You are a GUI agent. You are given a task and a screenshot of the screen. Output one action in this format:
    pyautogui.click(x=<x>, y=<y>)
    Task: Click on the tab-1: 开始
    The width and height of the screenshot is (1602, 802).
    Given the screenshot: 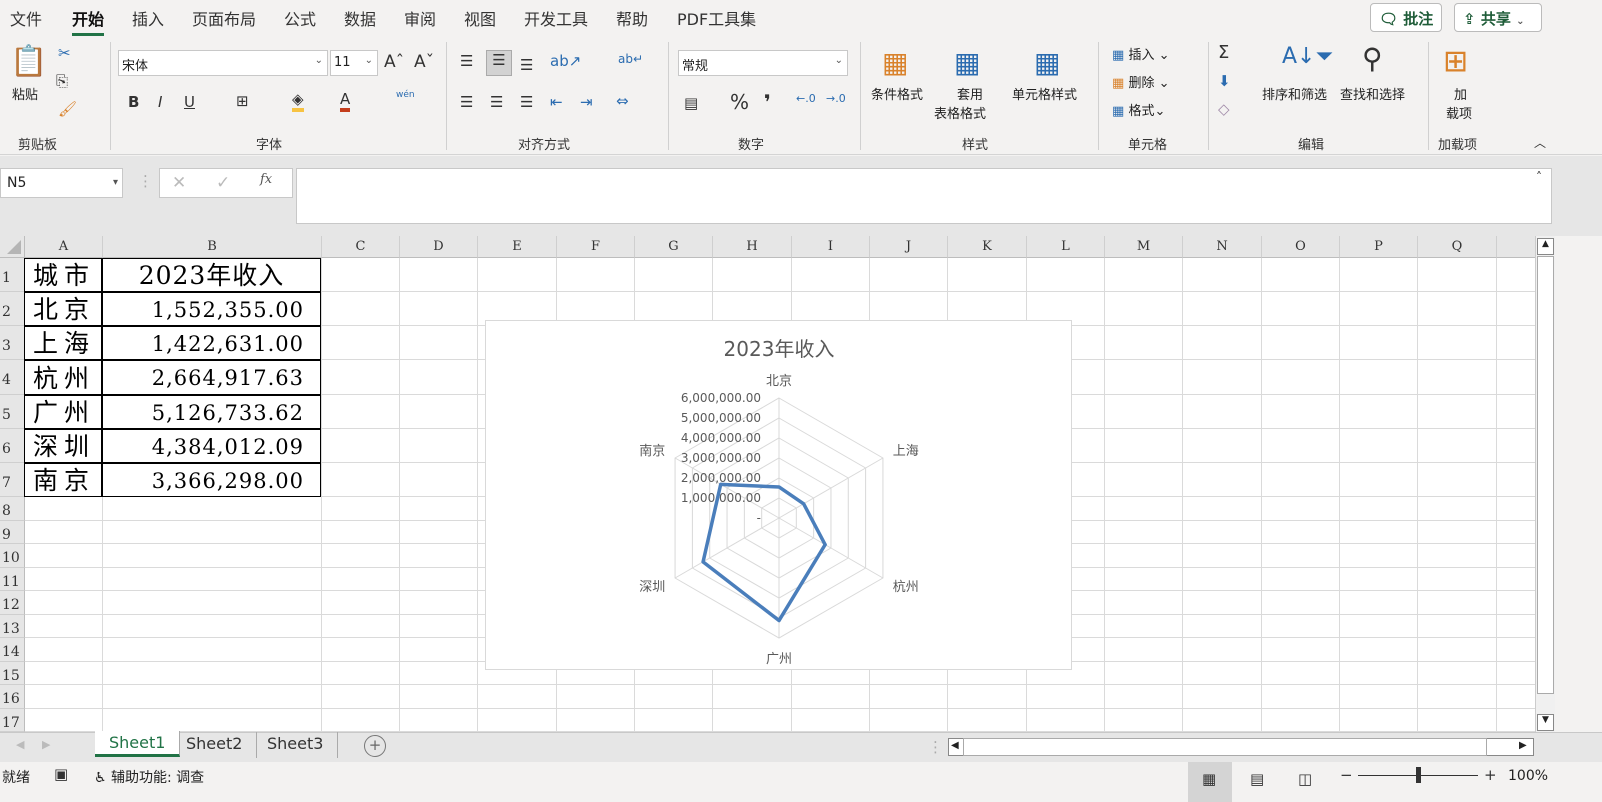 What is the action you would take?
    pyautogui.click(x=88, y=21)
    